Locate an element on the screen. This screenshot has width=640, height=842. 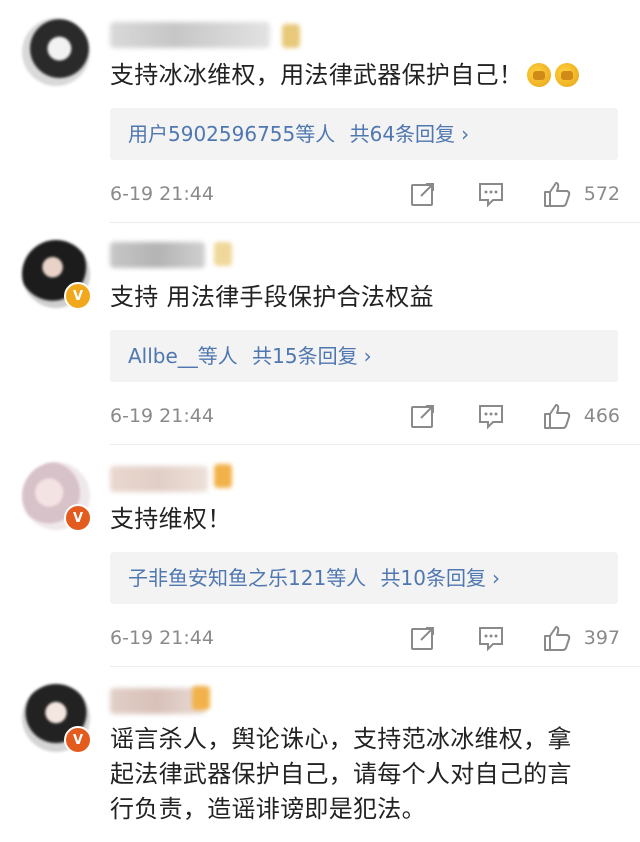
like-count: 466 is located at coordinates (601, 416).